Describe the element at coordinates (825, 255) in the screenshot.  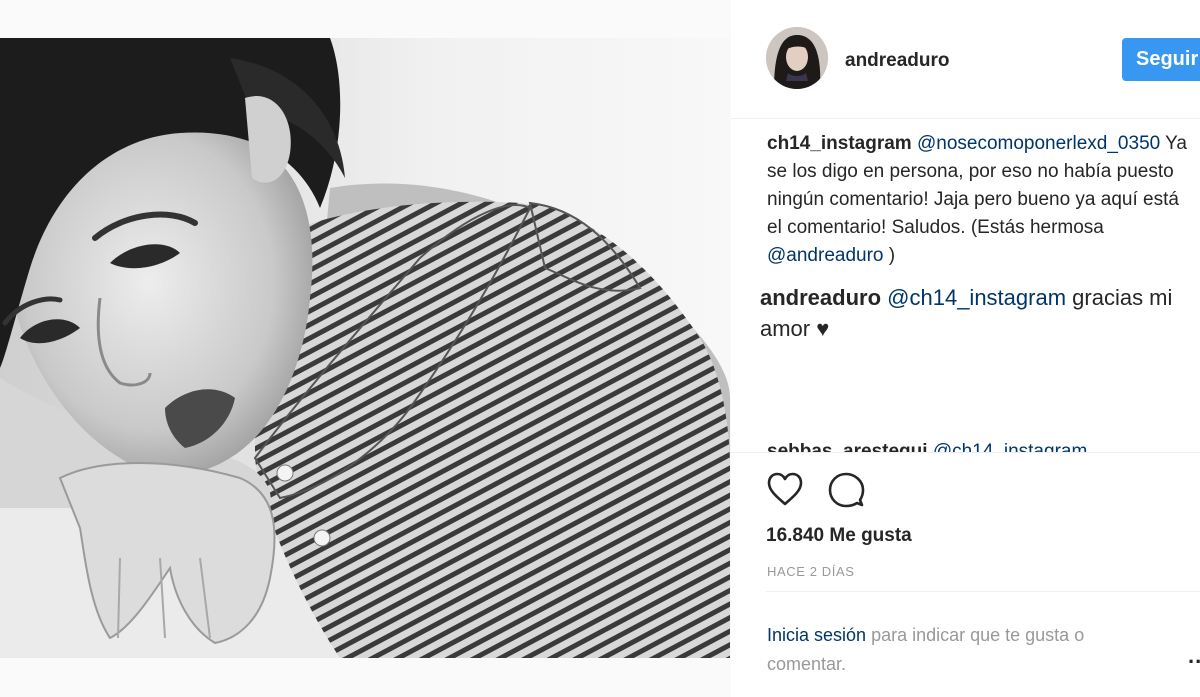
I see `comment-mention-2: @andreaduro` at that location.